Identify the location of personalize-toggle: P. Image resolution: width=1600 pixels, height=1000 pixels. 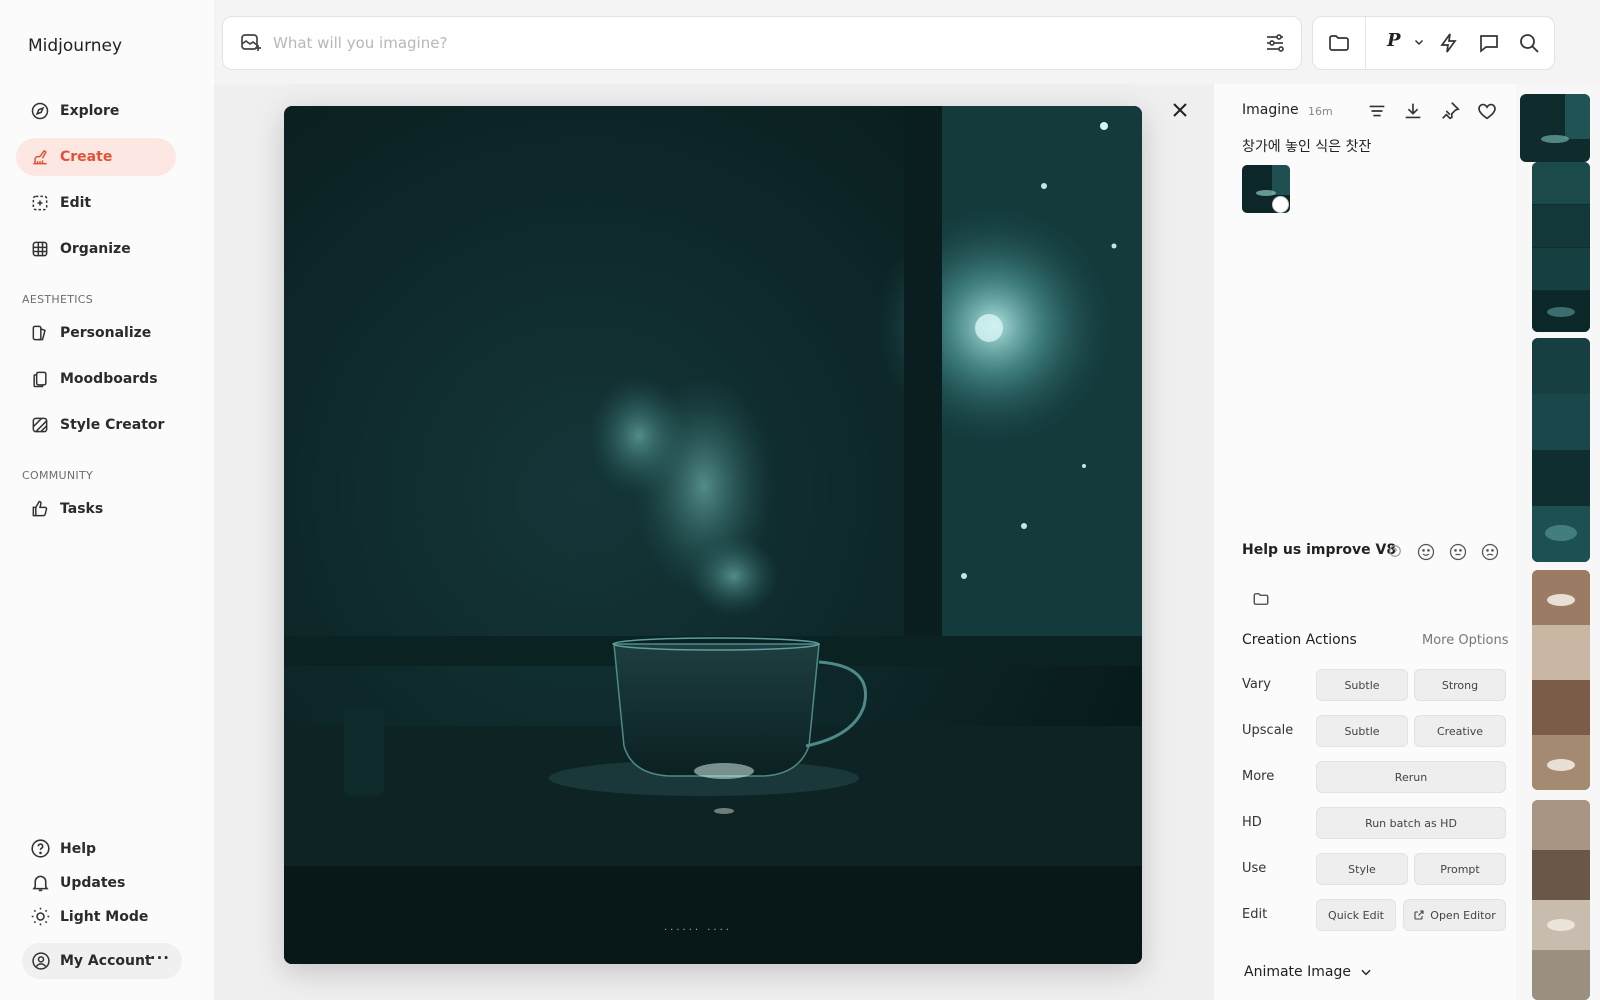
(1394, 40).